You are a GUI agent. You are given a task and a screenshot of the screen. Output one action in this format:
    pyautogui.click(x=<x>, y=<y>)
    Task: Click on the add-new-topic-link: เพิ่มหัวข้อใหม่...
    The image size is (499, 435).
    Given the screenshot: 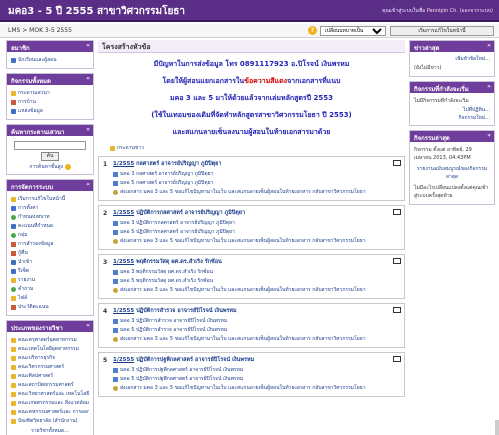 What is the action you would take?
    pyautogui.click(x=452, y=59)
    